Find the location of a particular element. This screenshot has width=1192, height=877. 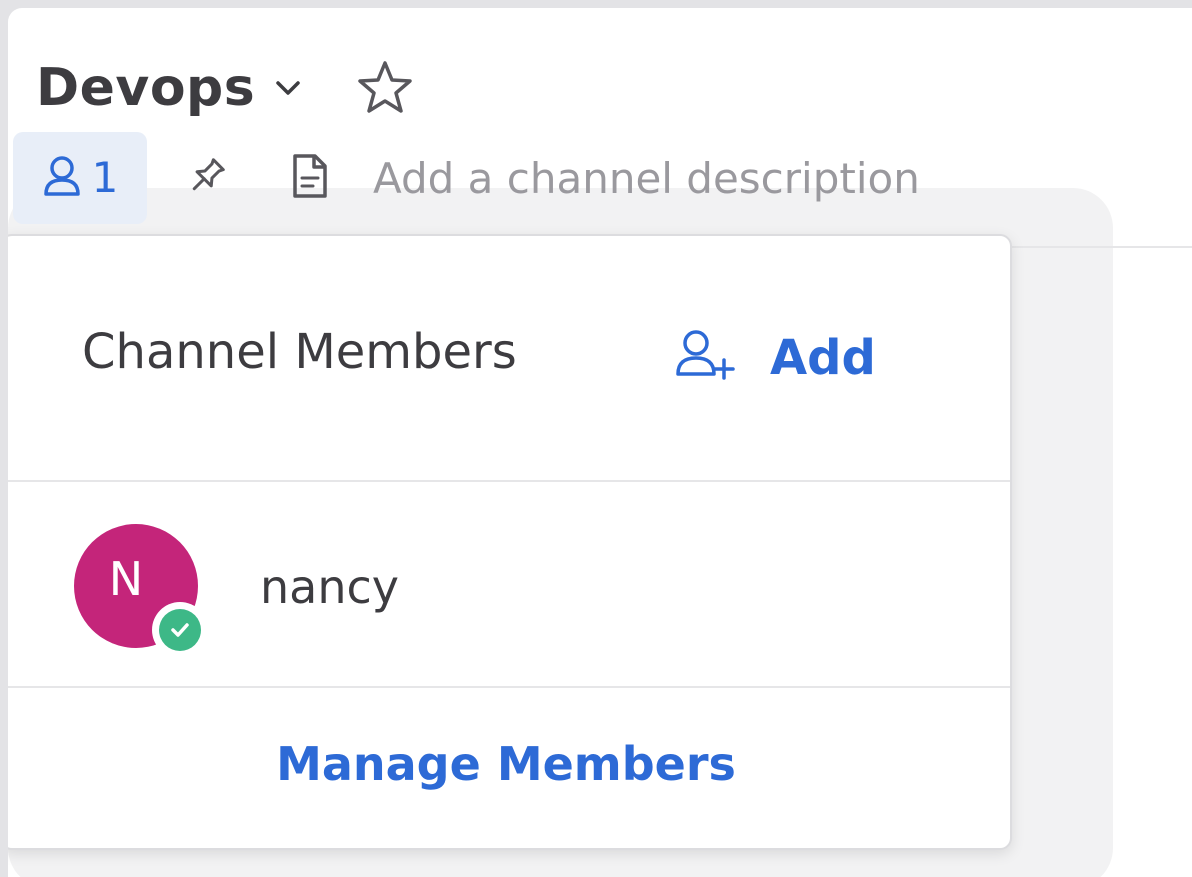

chevron-down-icon is located at coordinates (288, 88).